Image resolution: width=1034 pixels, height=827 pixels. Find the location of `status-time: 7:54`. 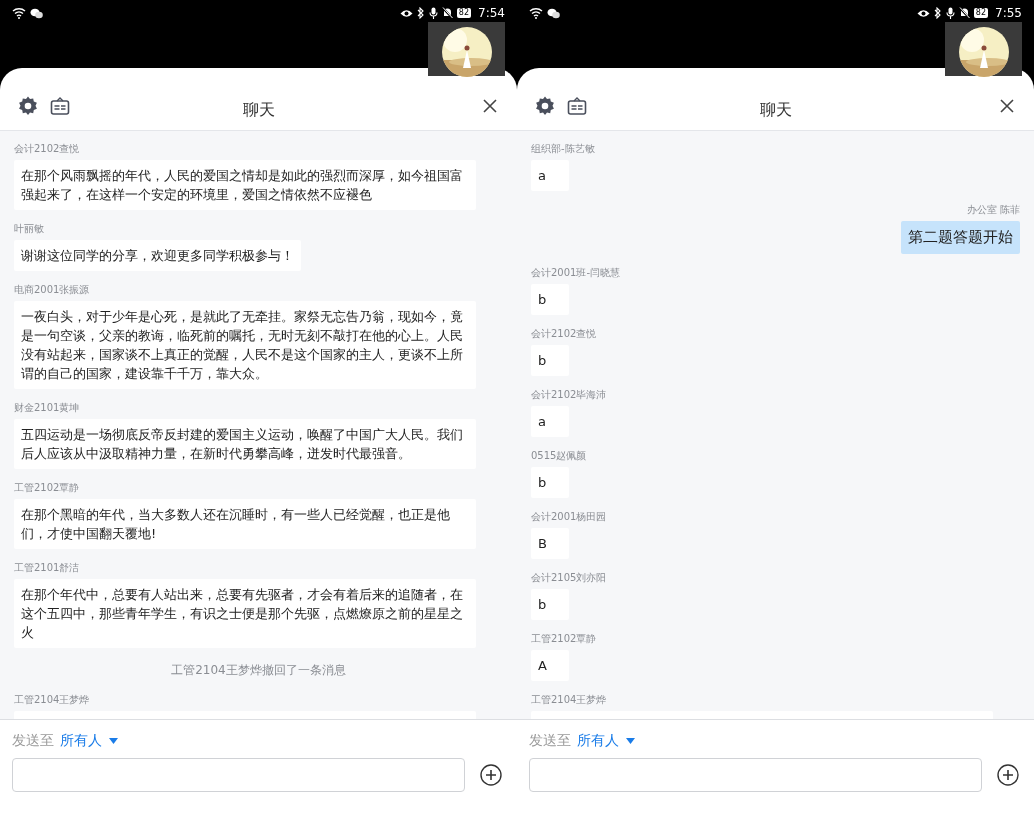

status-time: 7:54 is located at coordinates (491, 13).